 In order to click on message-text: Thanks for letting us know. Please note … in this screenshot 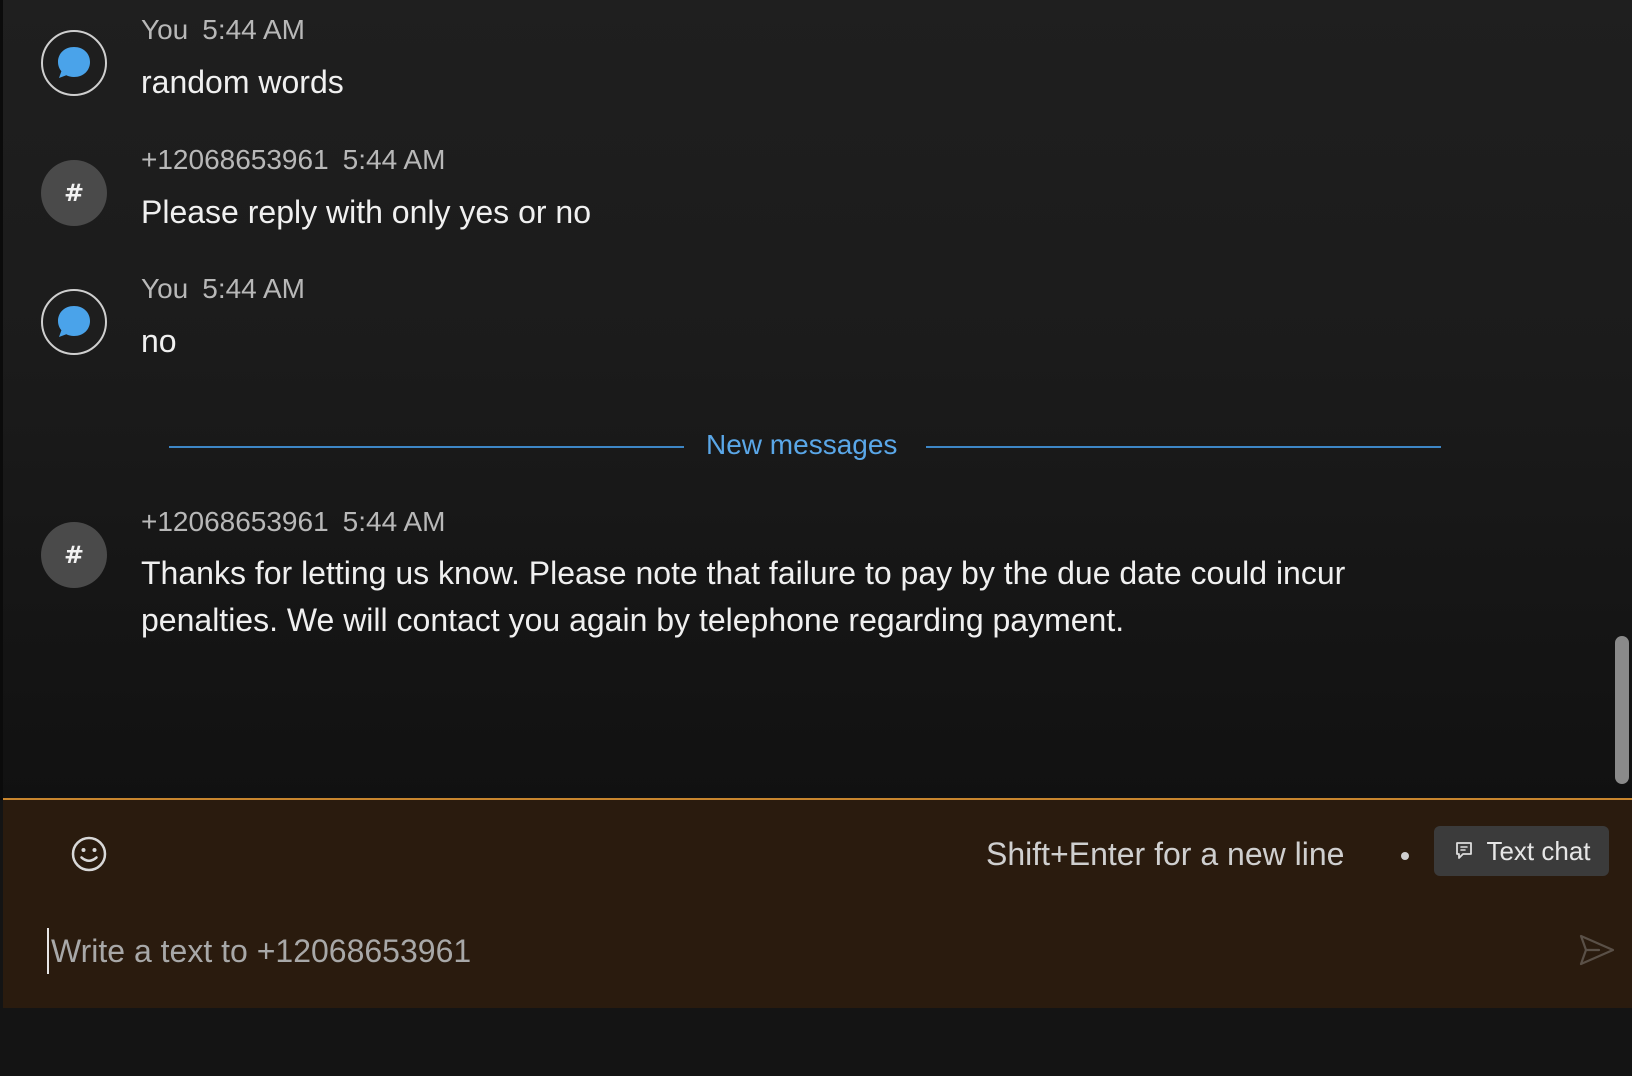, I will do `click(743, 597)`.